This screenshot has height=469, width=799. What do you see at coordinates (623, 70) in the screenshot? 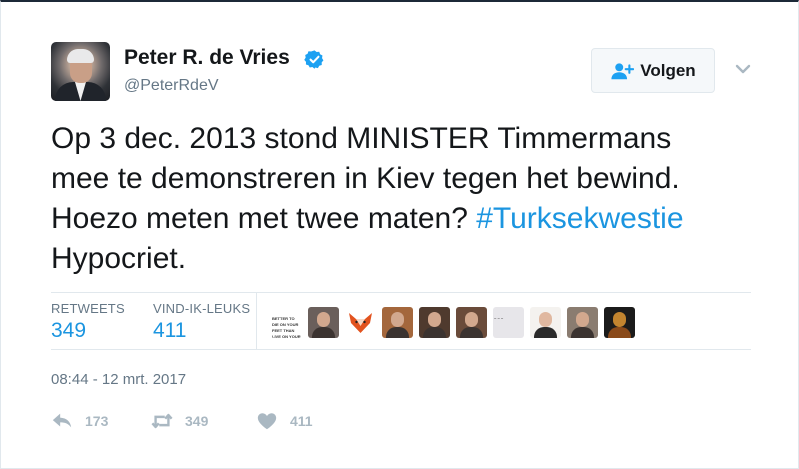
I see `follow-user-icon` at bounding box center [623, 70].